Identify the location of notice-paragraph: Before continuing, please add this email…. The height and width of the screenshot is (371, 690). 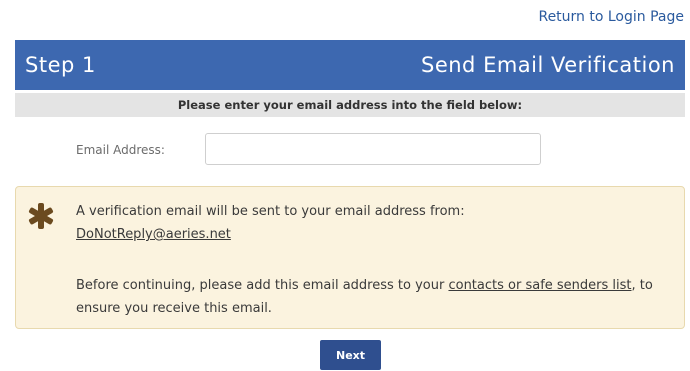
(376, 297).